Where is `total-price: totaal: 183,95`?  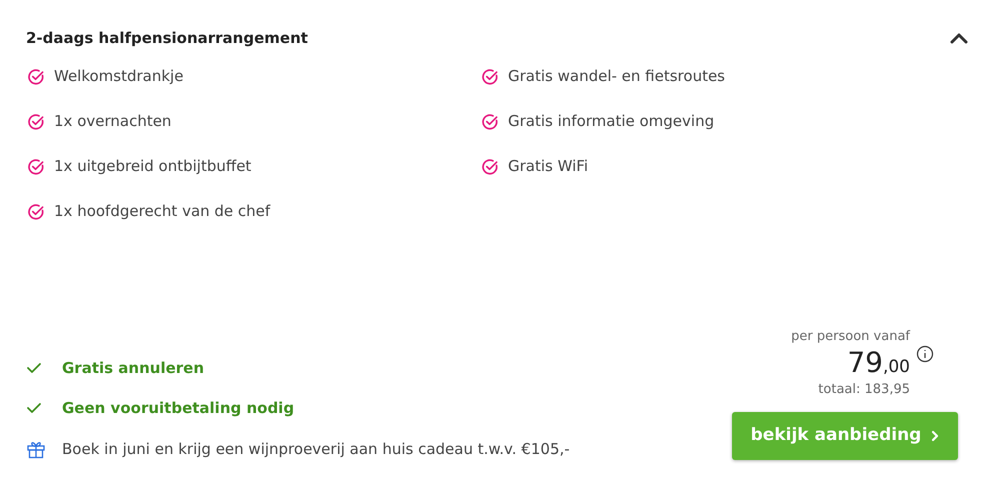 total-price: totaal: 183,95 is located at coordinates (864, 389).